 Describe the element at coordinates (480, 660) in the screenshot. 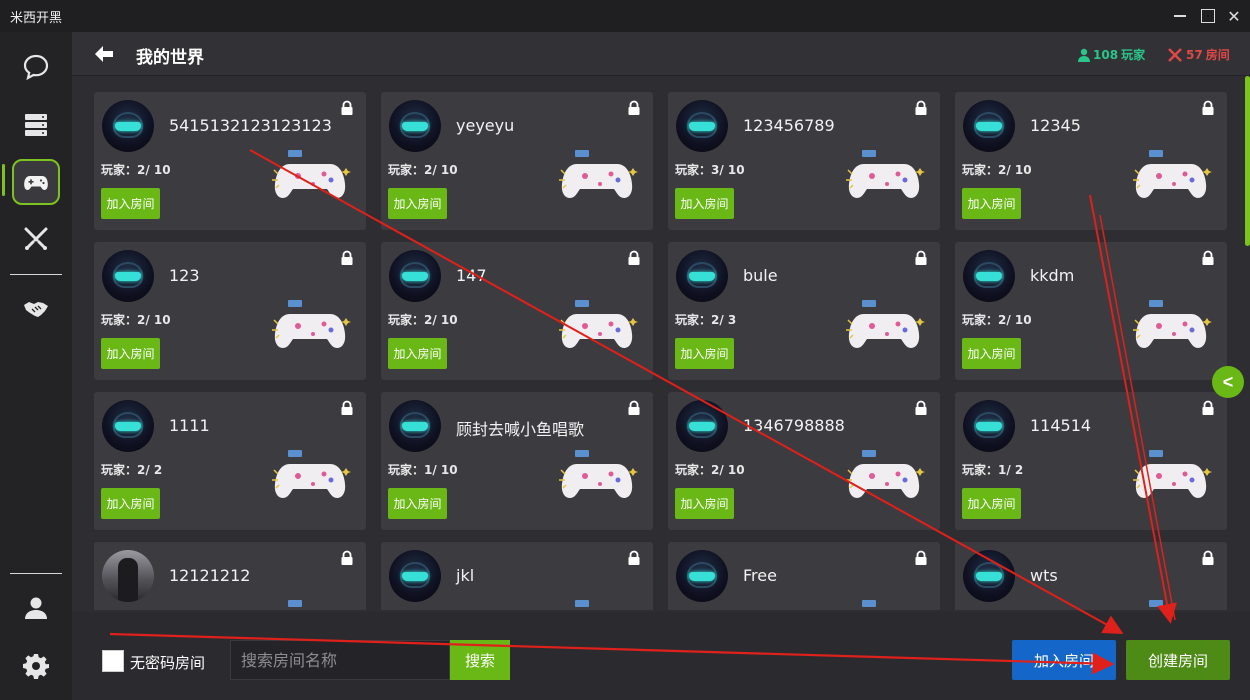

I see `search-button: 搜索` at that location.